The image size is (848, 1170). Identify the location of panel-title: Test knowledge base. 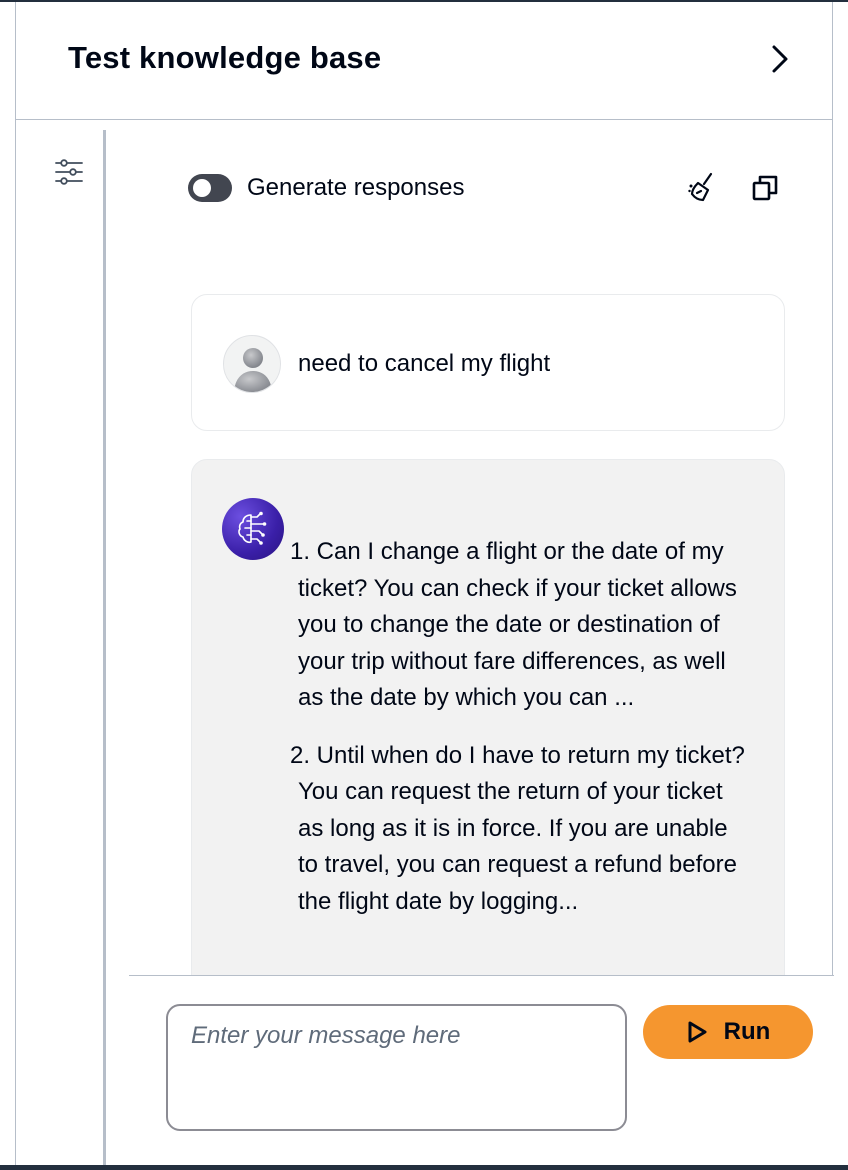
(225, 57).